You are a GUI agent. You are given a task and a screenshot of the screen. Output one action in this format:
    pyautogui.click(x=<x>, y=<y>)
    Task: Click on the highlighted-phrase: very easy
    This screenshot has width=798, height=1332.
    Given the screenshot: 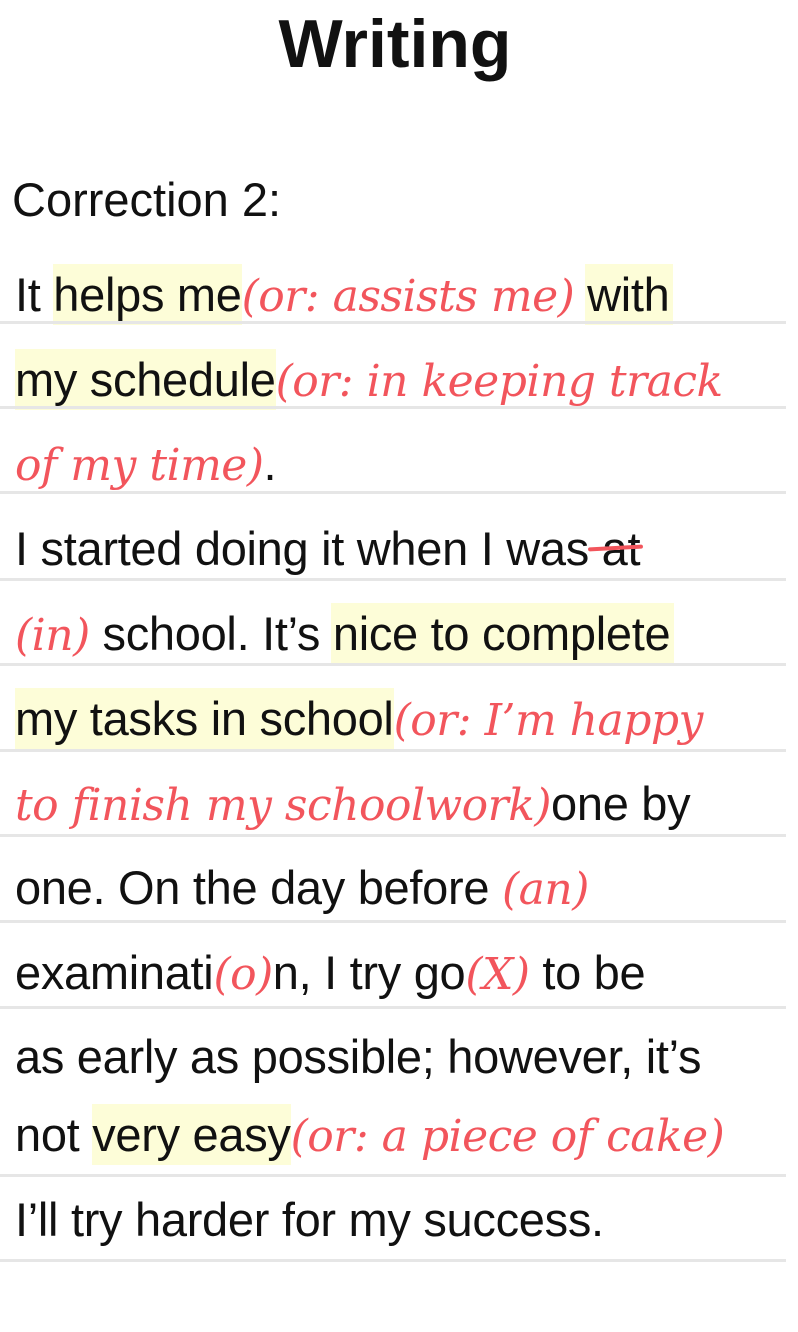 What is the action you would take?
    pyautogui.click(x=191, y=1134)
    